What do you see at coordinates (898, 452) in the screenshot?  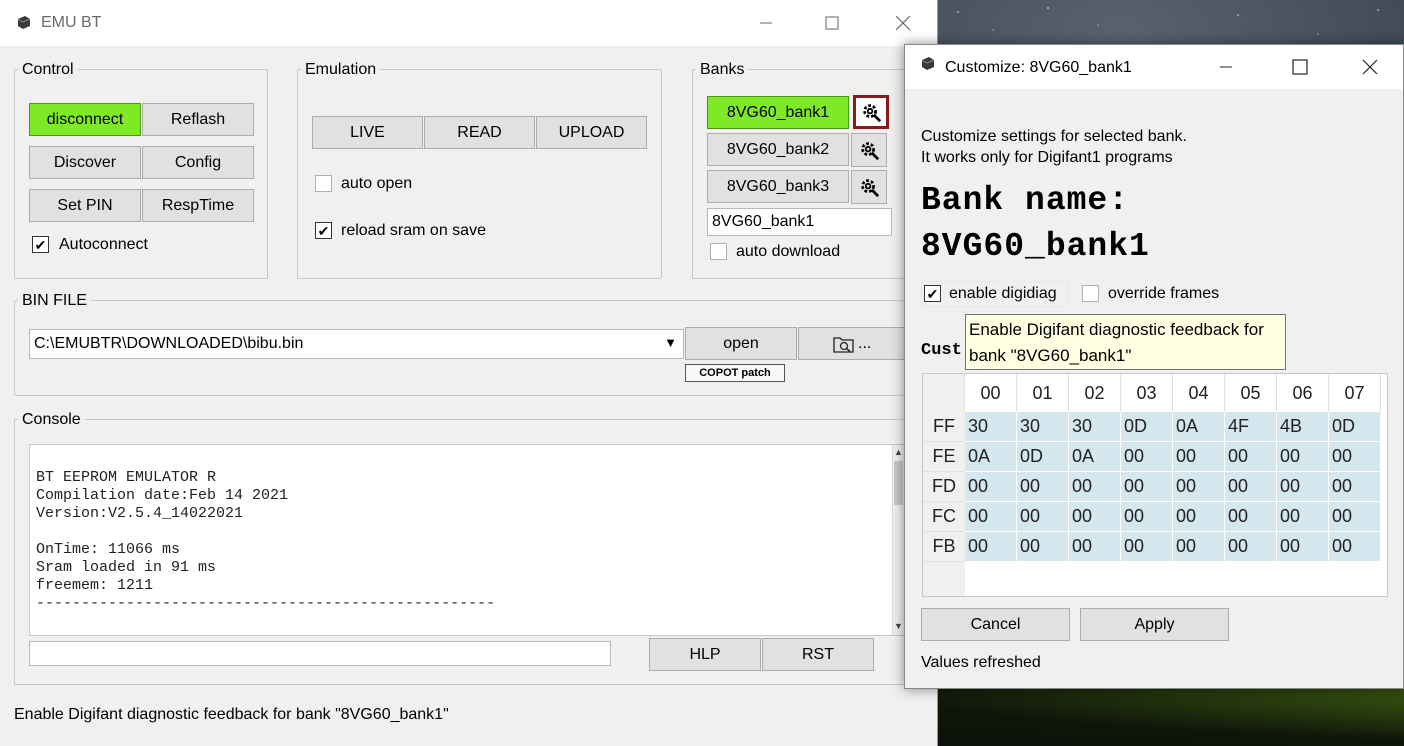 I see `scroll-up-icon: ▲` at bounding box center [898, 452].